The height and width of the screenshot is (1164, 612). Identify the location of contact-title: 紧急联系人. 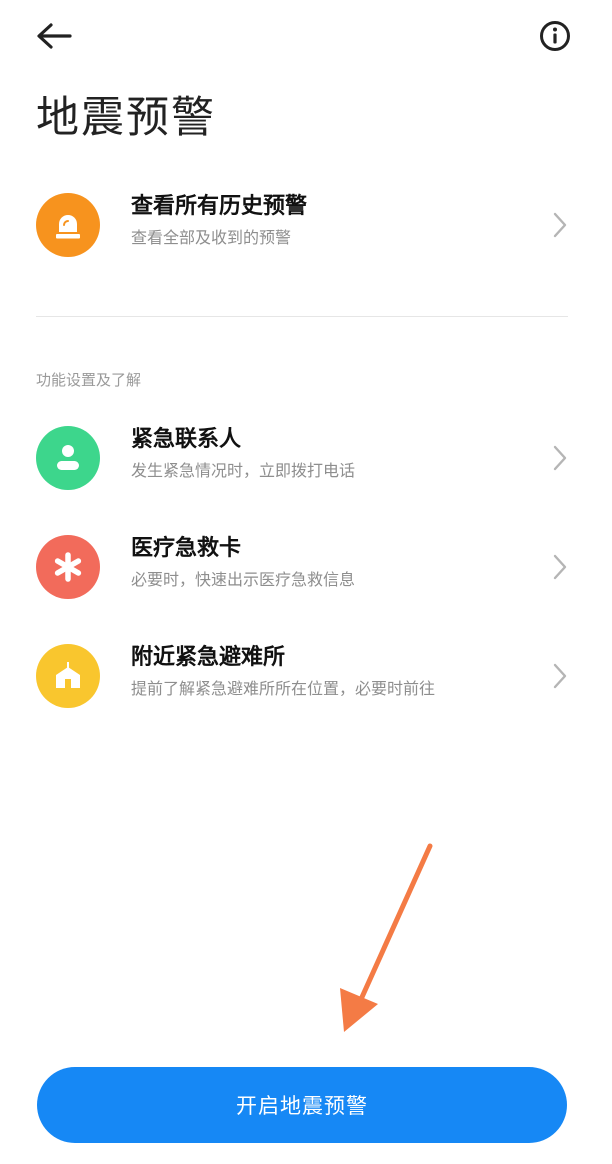
(186, 439).